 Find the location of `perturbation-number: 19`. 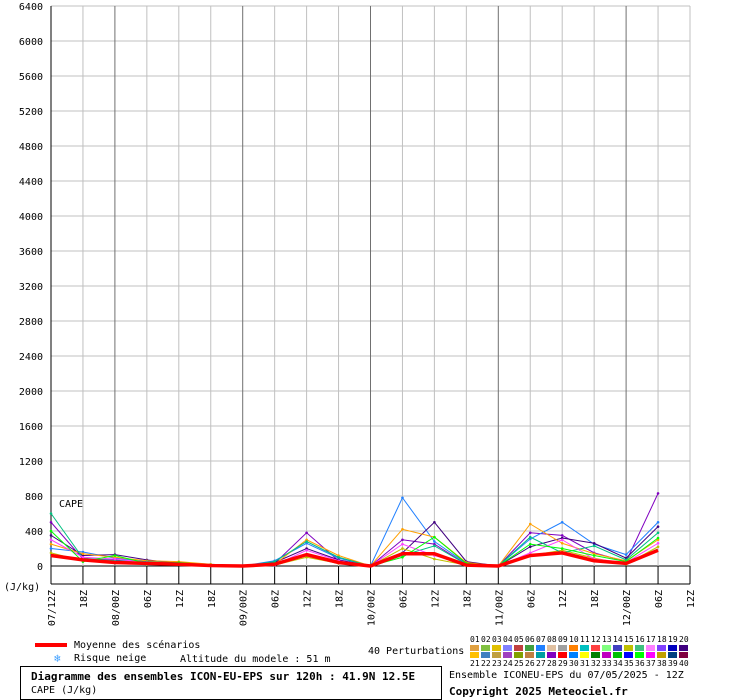

perturbation-number: 19 is located at coordinates (673, 639).